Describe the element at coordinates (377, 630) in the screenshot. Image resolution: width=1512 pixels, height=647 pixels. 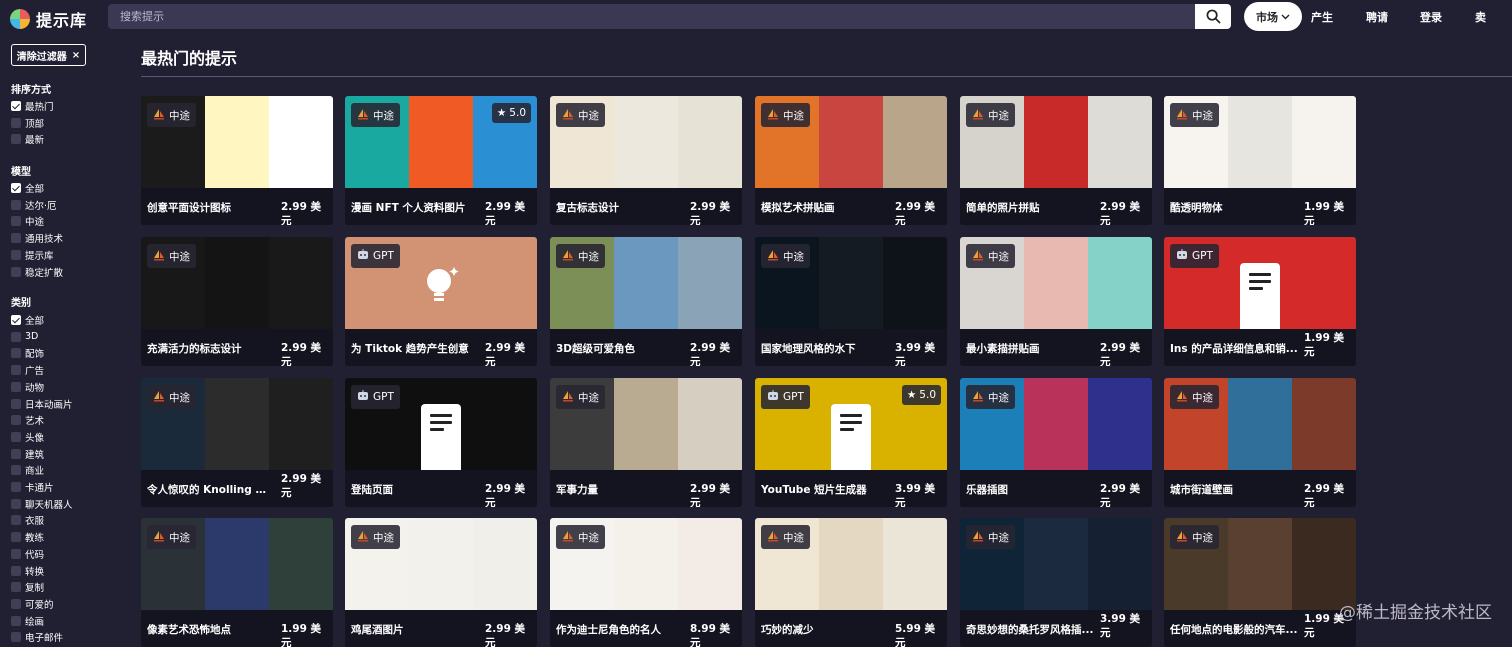
I see `card-title: 鸡尾酒图片` at that location.